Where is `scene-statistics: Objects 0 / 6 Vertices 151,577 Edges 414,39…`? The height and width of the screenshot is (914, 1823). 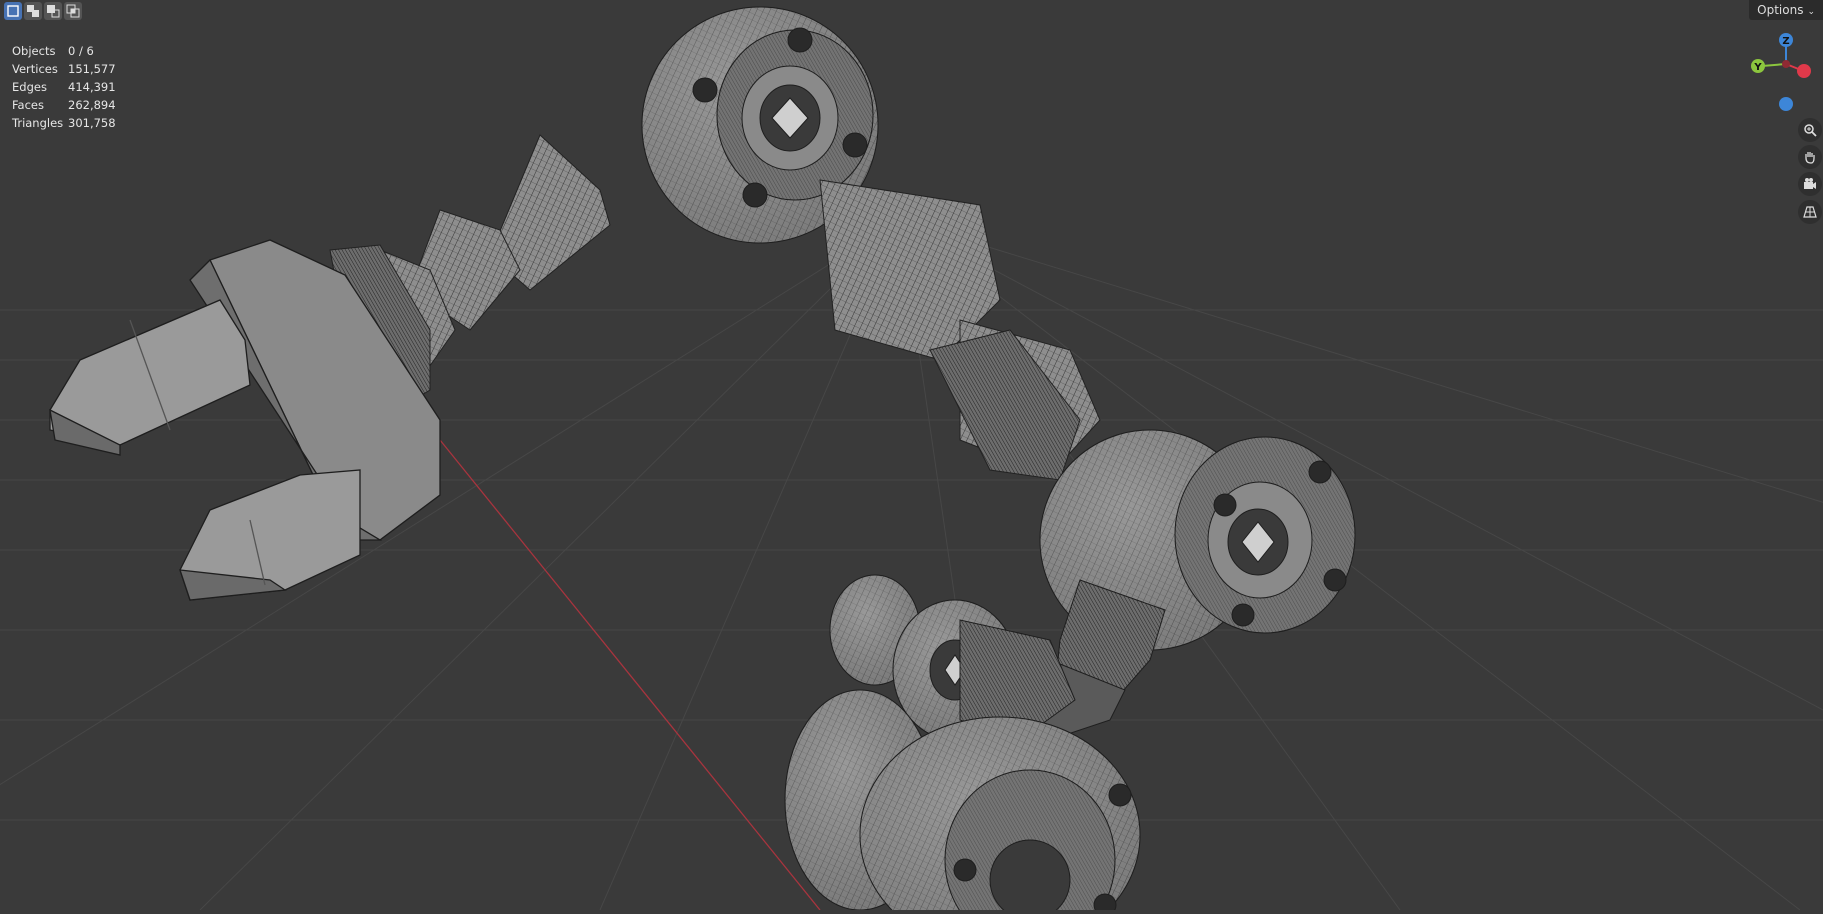 scene-statistics: Objects 0 / 6 Vertices 151,577 Edges 414,39… is located at coordinates (64, 87).